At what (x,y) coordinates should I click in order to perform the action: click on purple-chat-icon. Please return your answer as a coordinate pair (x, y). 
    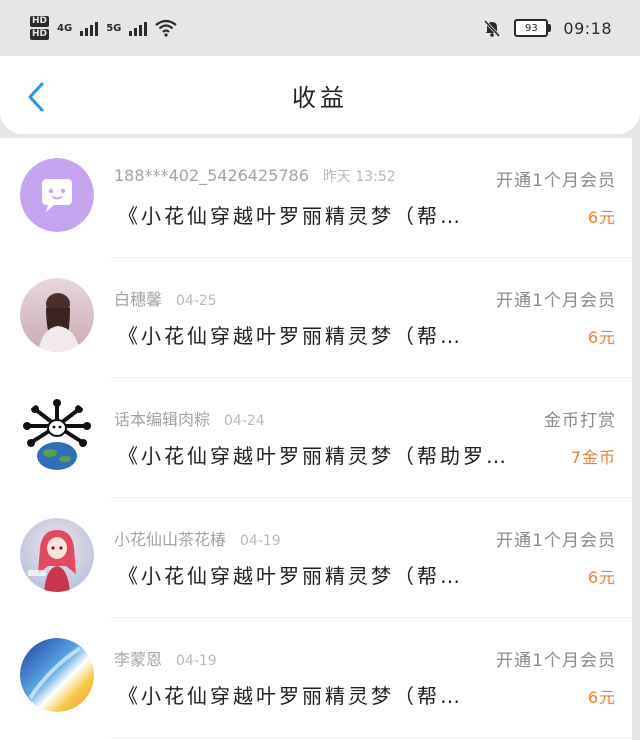
    Looking at the image, I should click on (57, 195).